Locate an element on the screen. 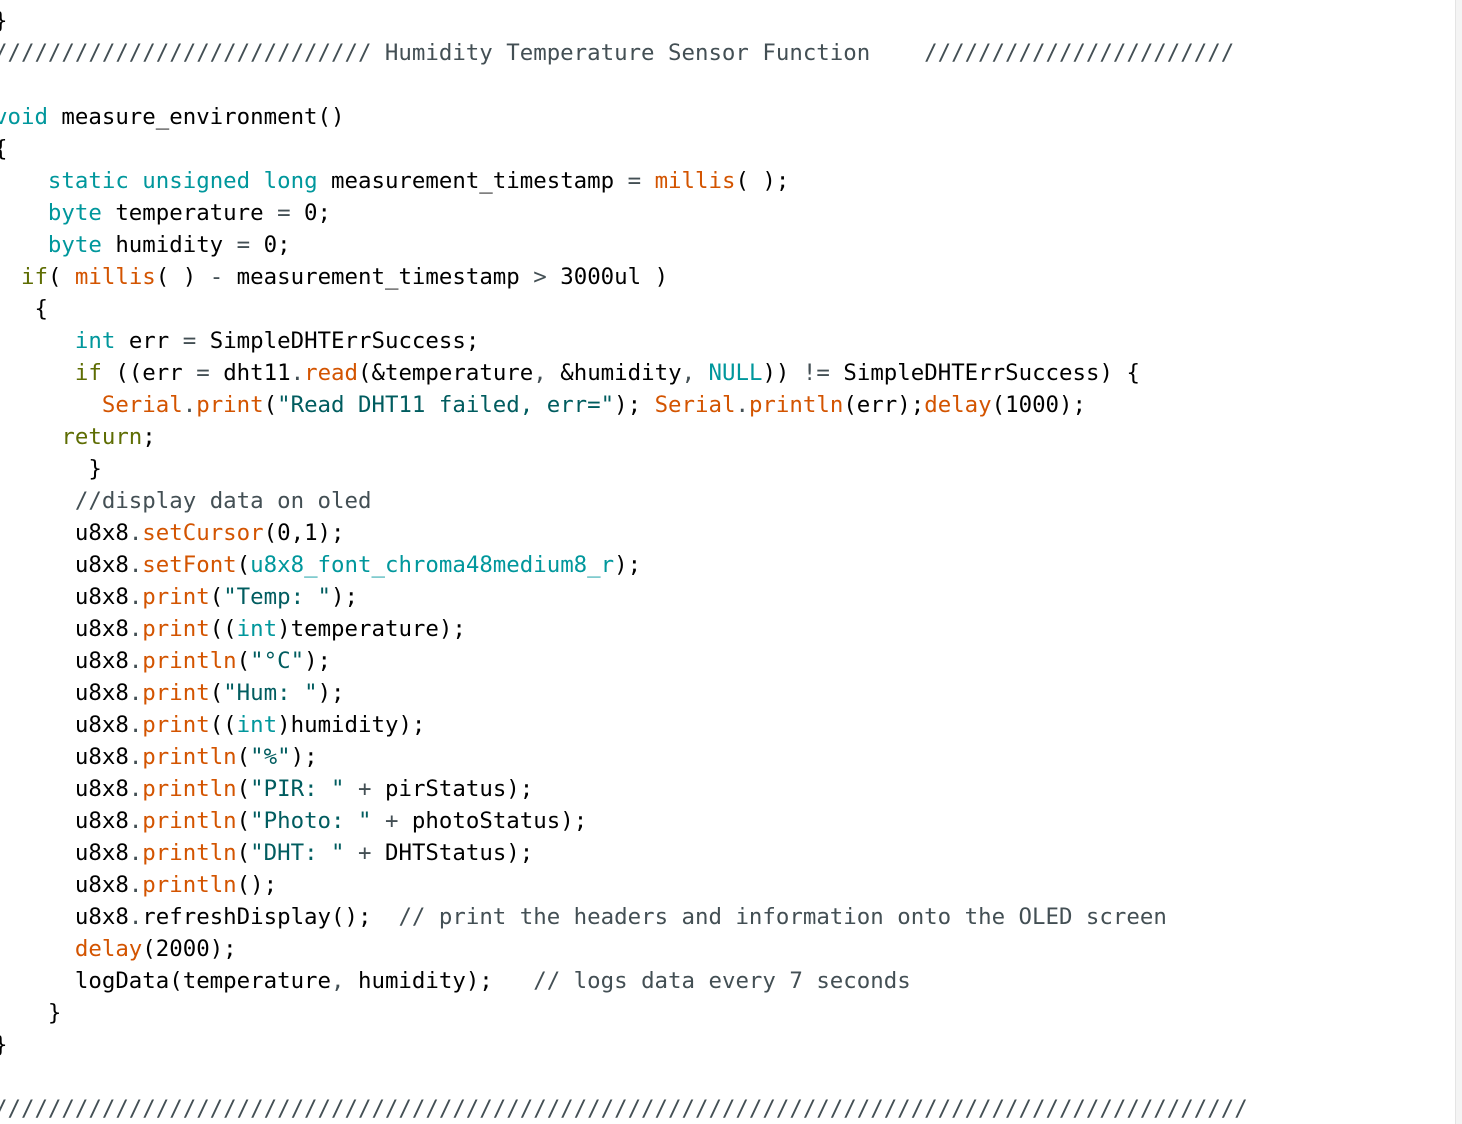 Image resolution: width=1462 pixels, height=1124 pixels. code-token: )temperature); is located at coordinates (371, 629).